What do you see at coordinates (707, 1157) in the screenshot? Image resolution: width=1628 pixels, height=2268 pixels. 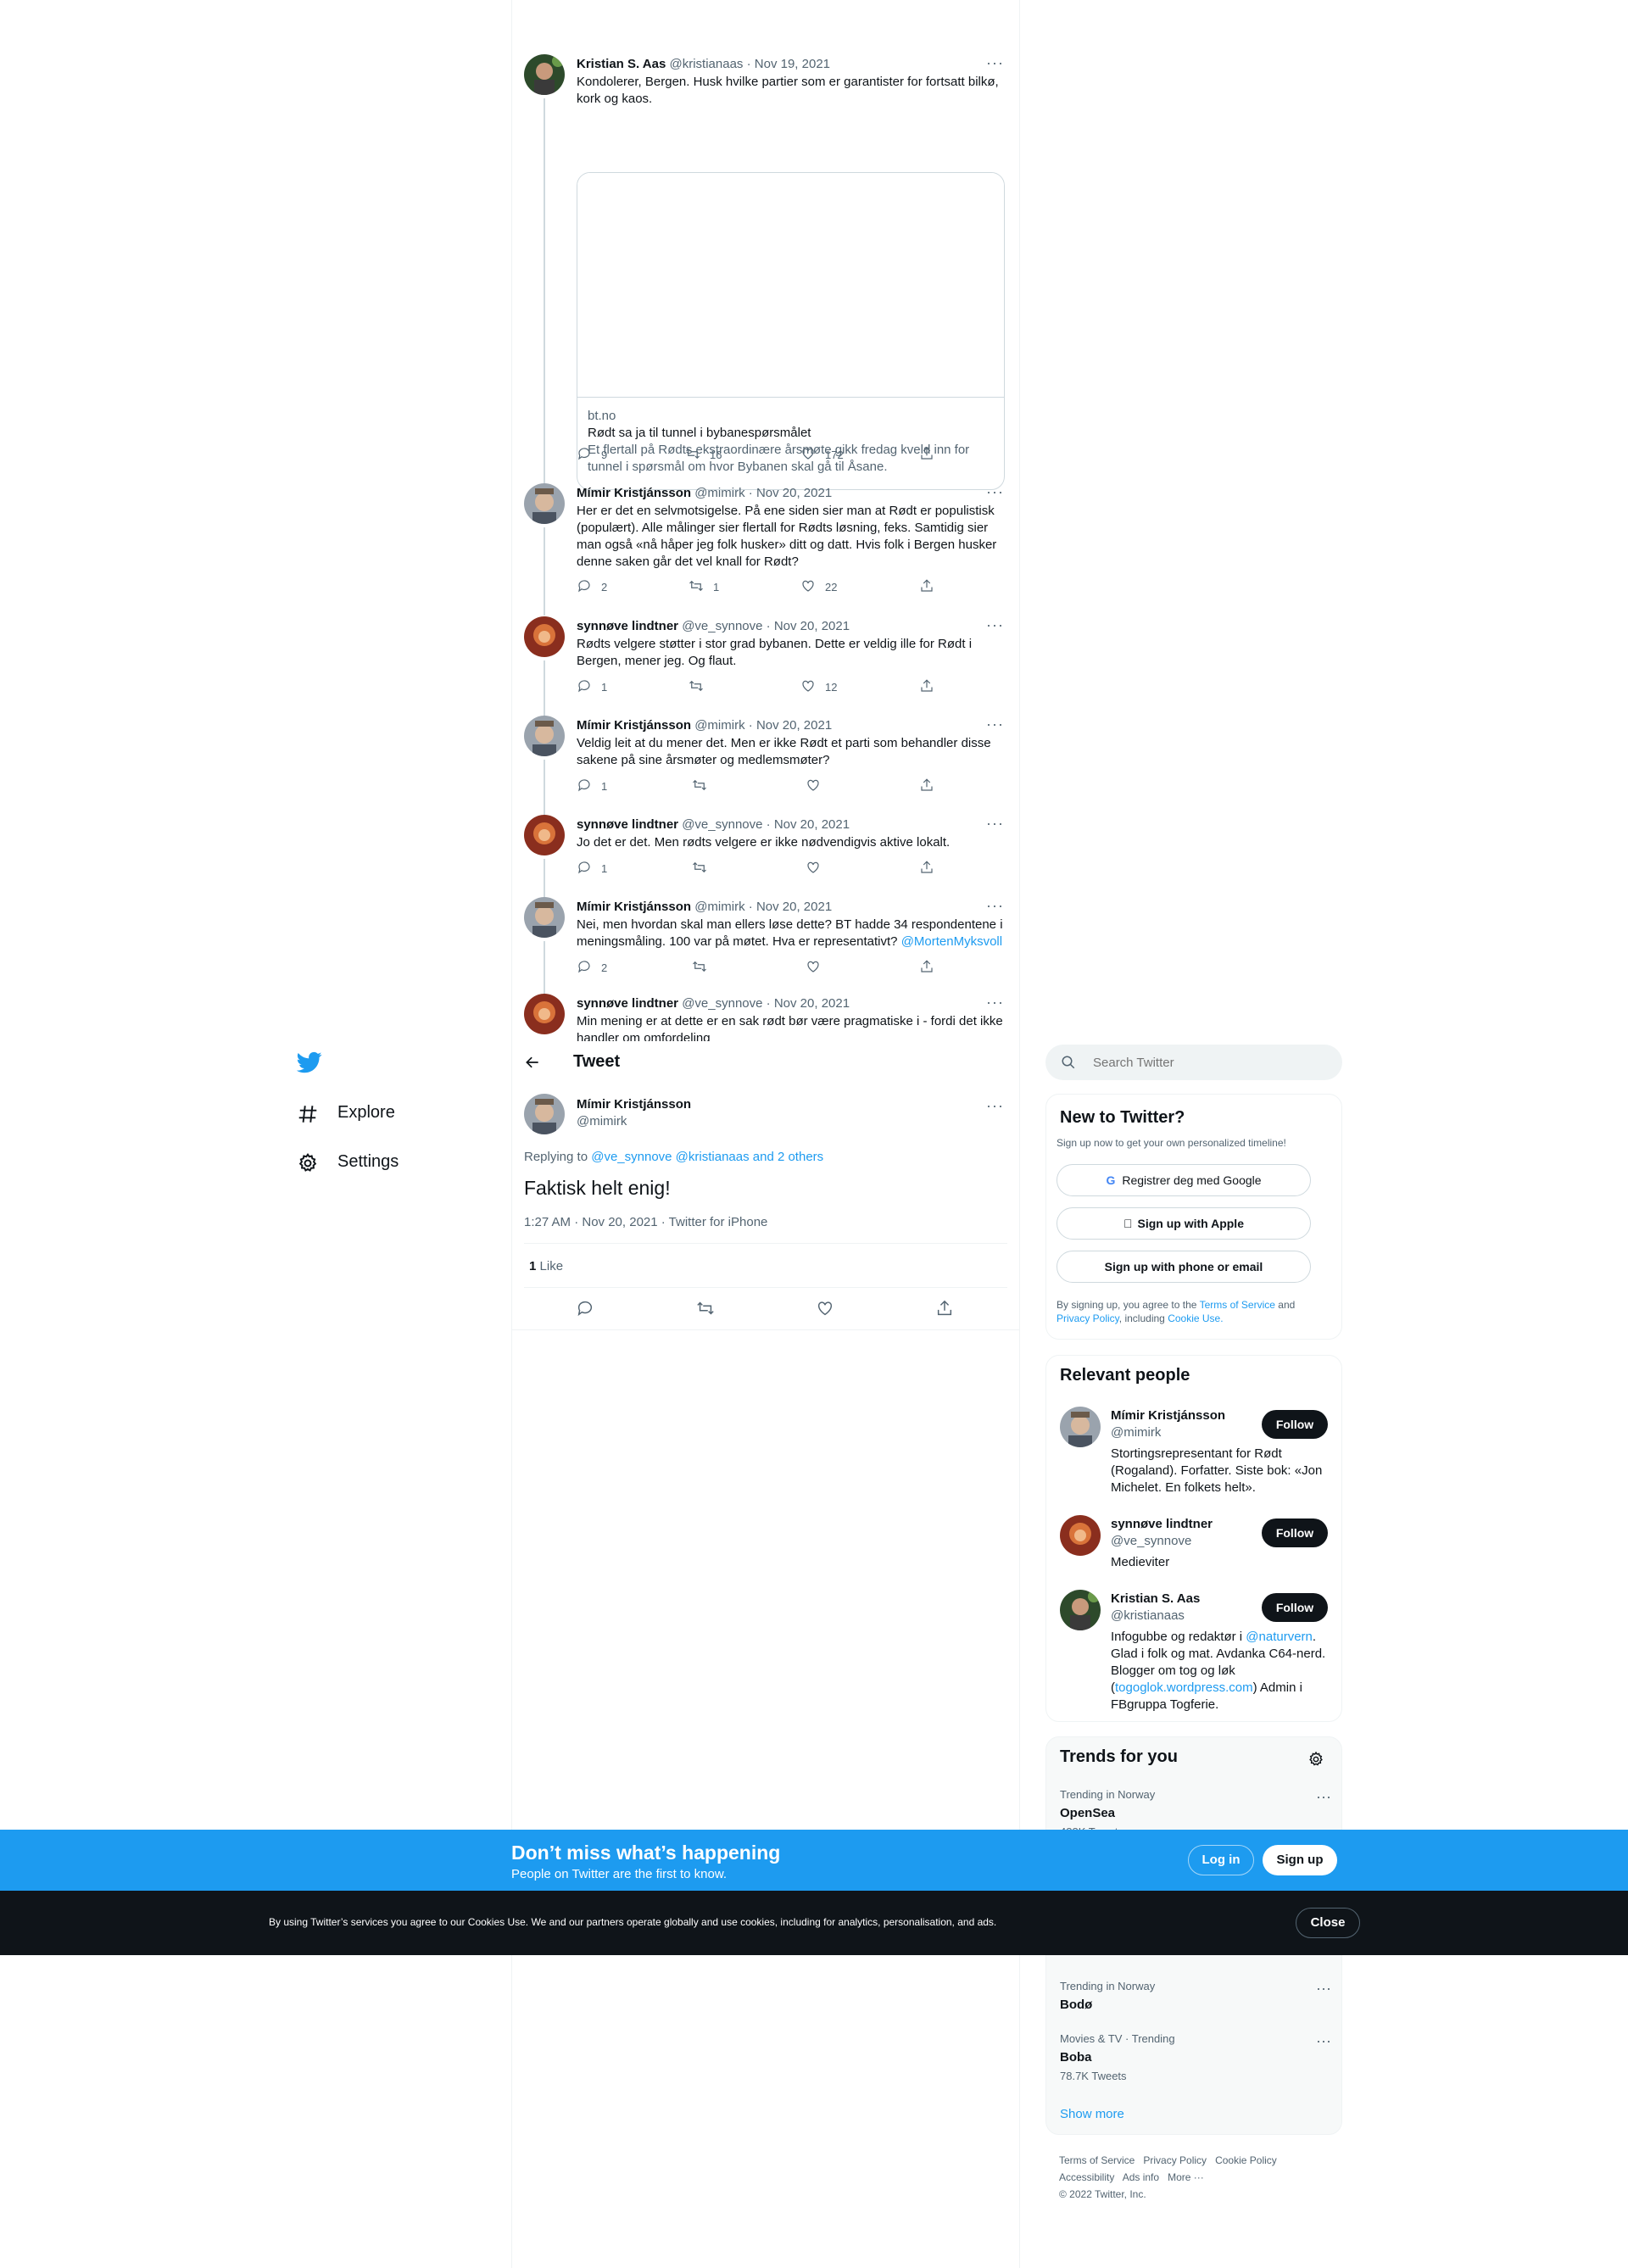 I see `replying-to-link: @ve_synnove @kristianaas and 2 others` at bounding box center [707, 1157].